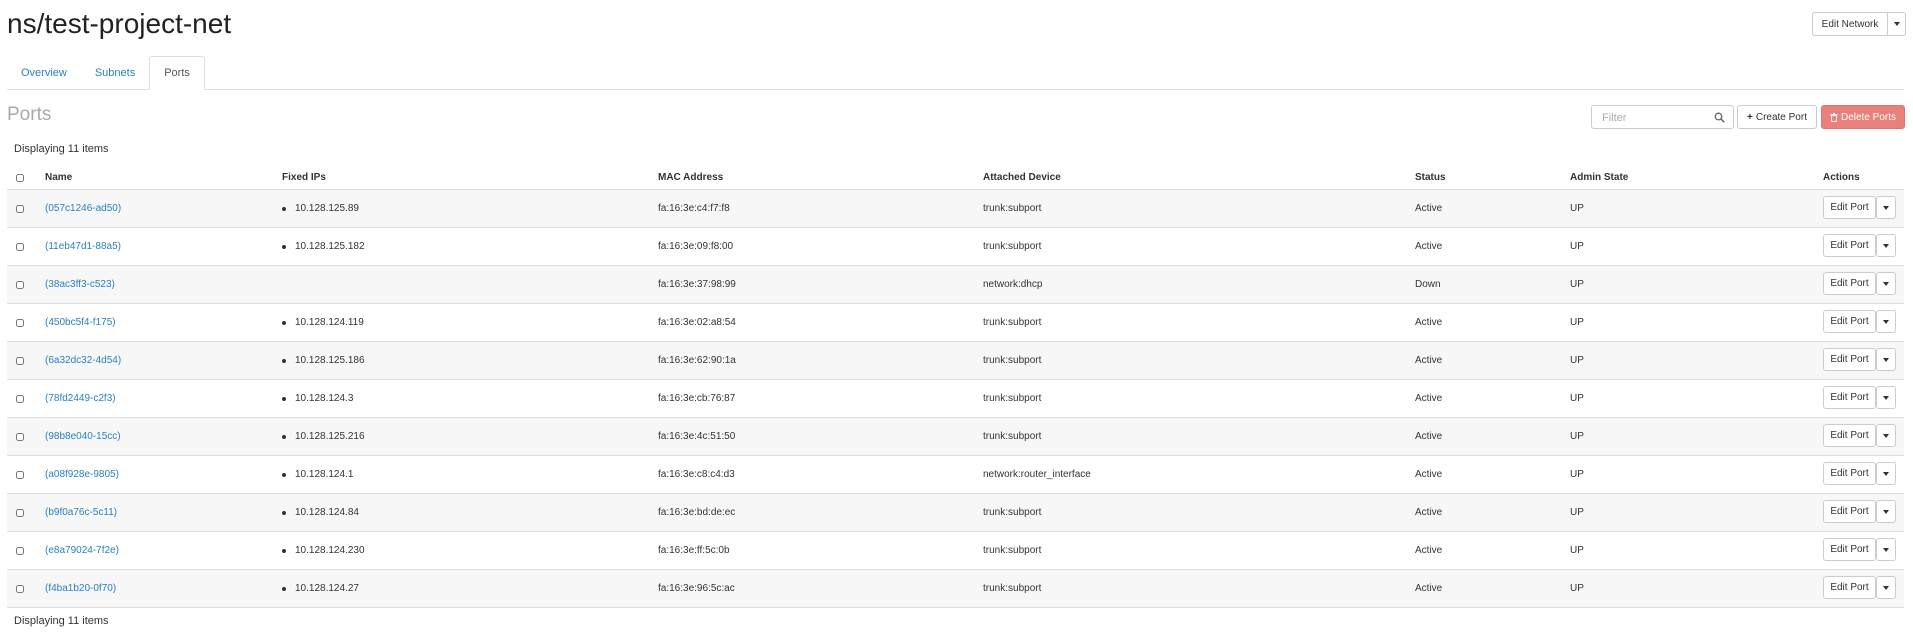 This screenshot has height=637, width=1913. What do you see at coordinates (82, 474) in the screenshot?
I see `port-name-link: (a08f928e-9805)` at bounding box center [82, 474].